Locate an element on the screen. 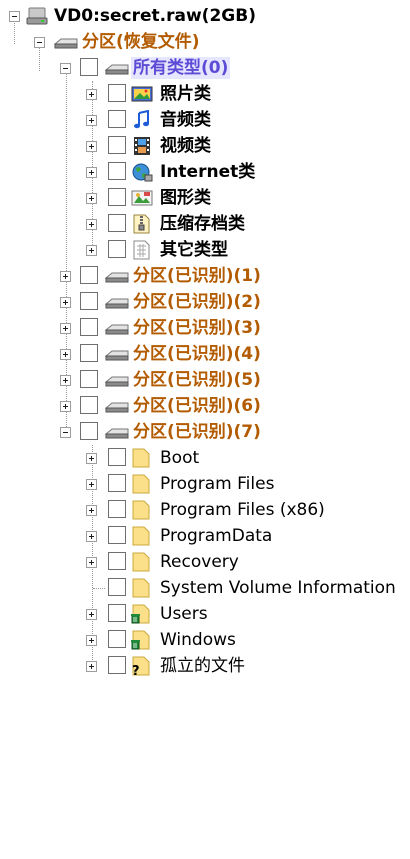 The height and width of the screenshot is (859, 410). tree-node-folder-programdata: ProgramData is located at coordinates (205, 536).